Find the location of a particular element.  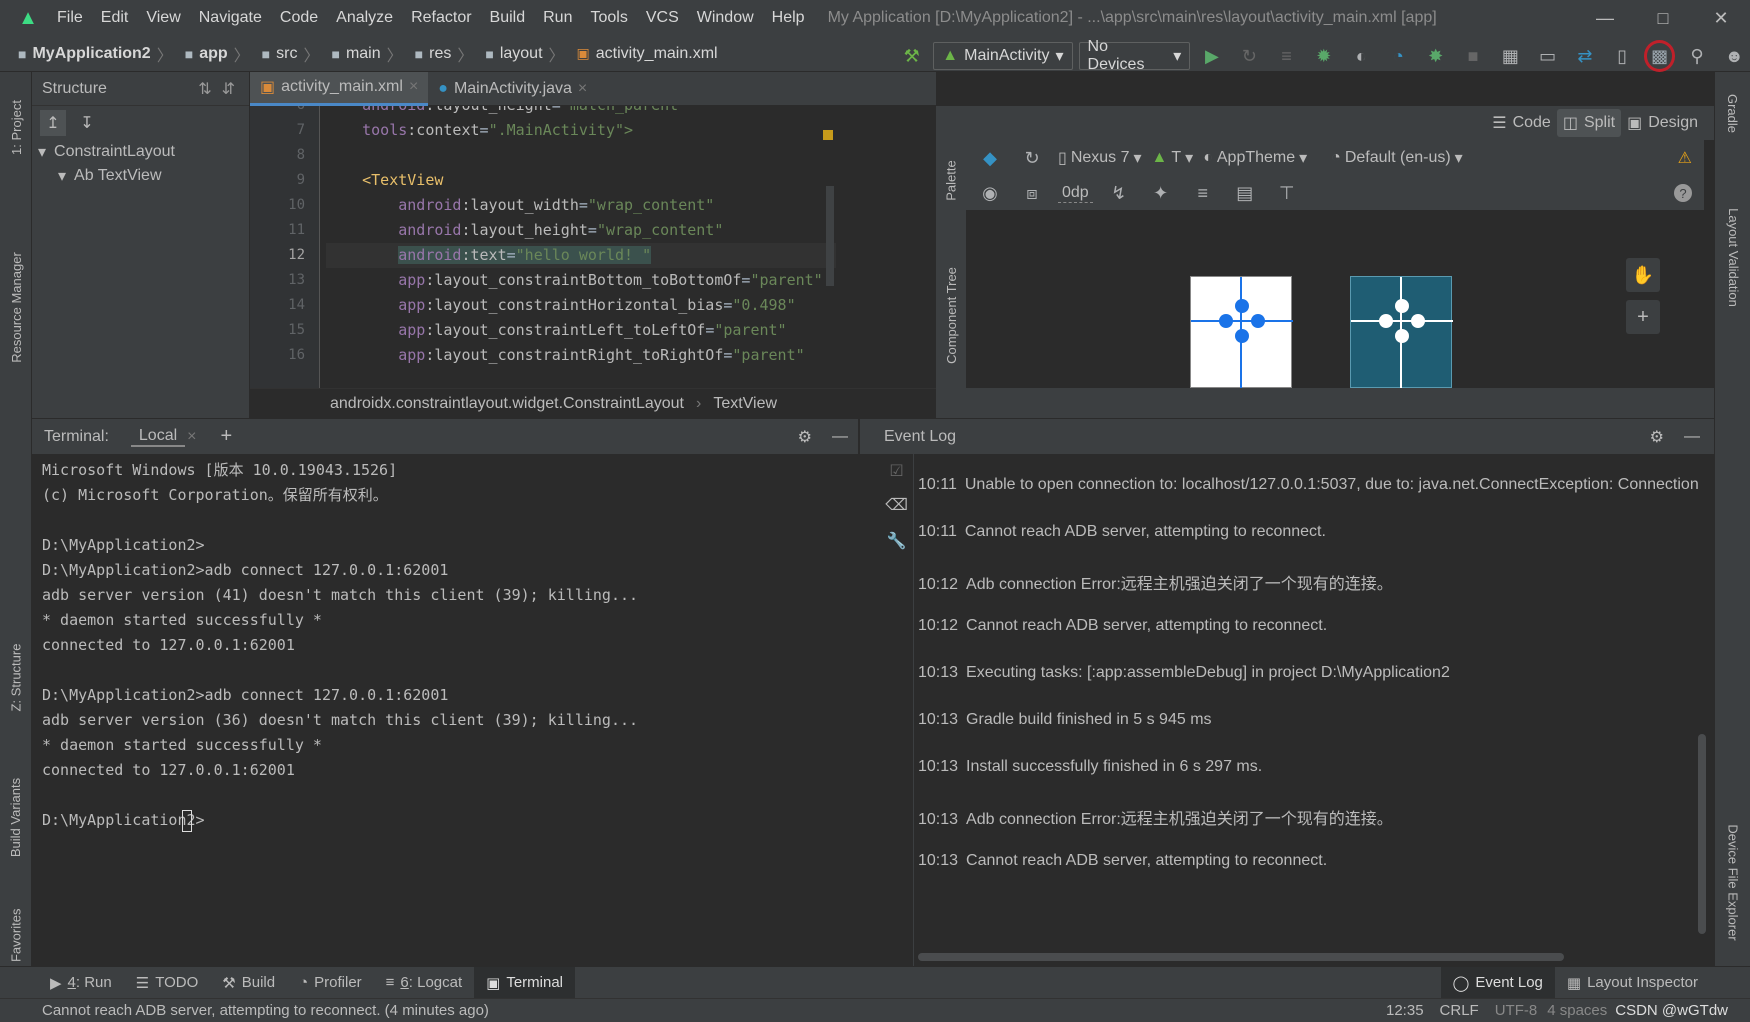

menu-build: Build is located at coordinates (508, 18).